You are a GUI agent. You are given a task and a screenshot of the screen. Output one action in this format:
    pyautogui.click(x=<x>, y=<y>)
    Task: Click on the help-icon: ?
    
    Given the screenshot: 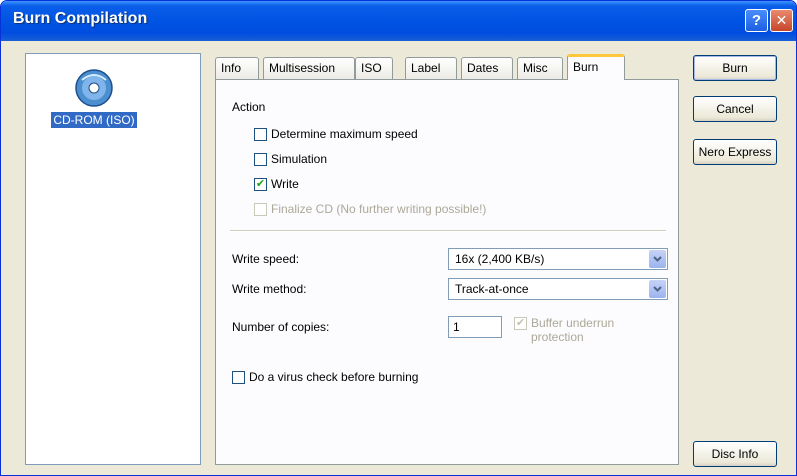 What is the action you would take?
    pyautogui.click(x=756, y=20)
    